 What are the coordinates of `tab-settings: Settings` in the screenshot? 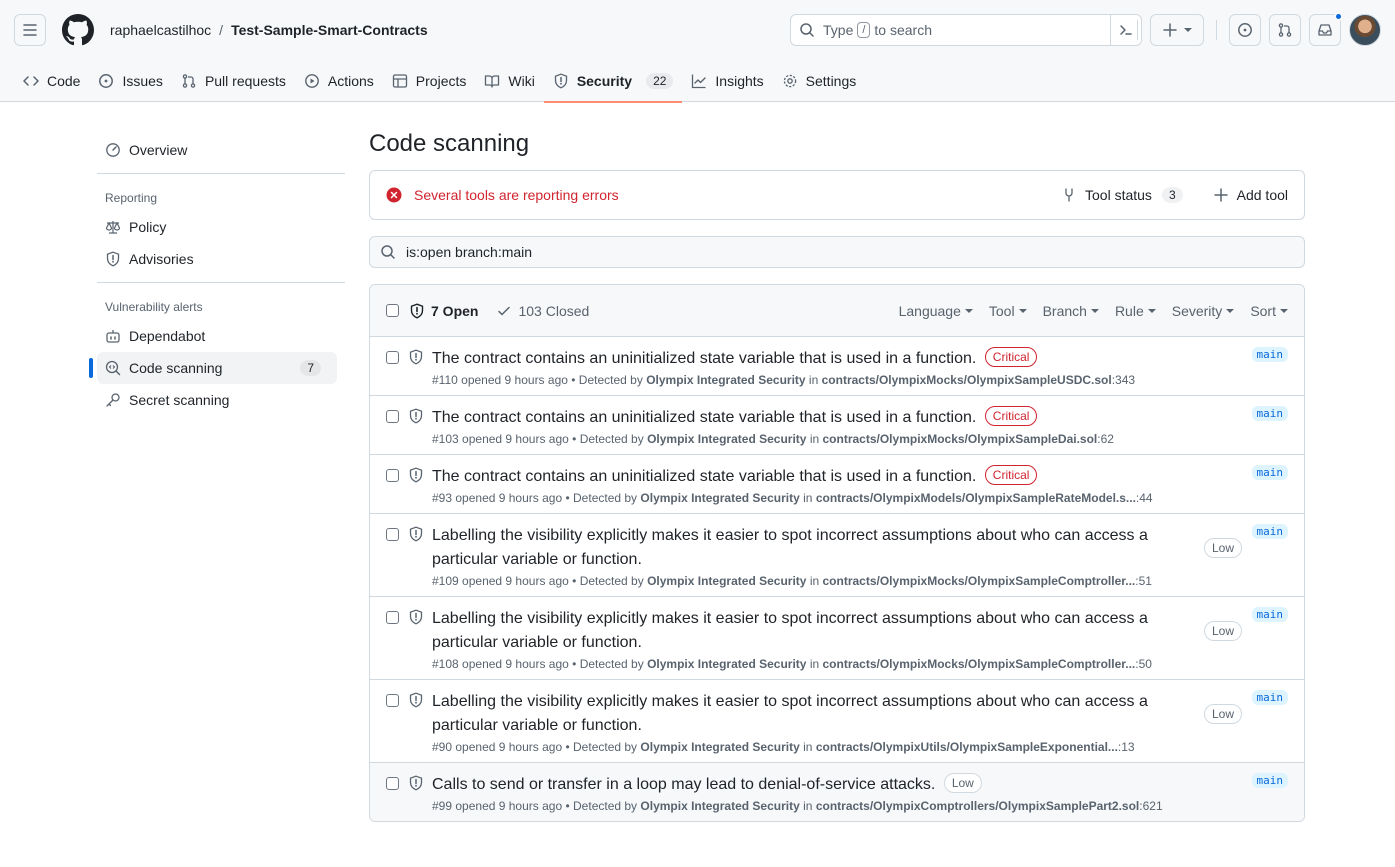 It's located at (819, 81).